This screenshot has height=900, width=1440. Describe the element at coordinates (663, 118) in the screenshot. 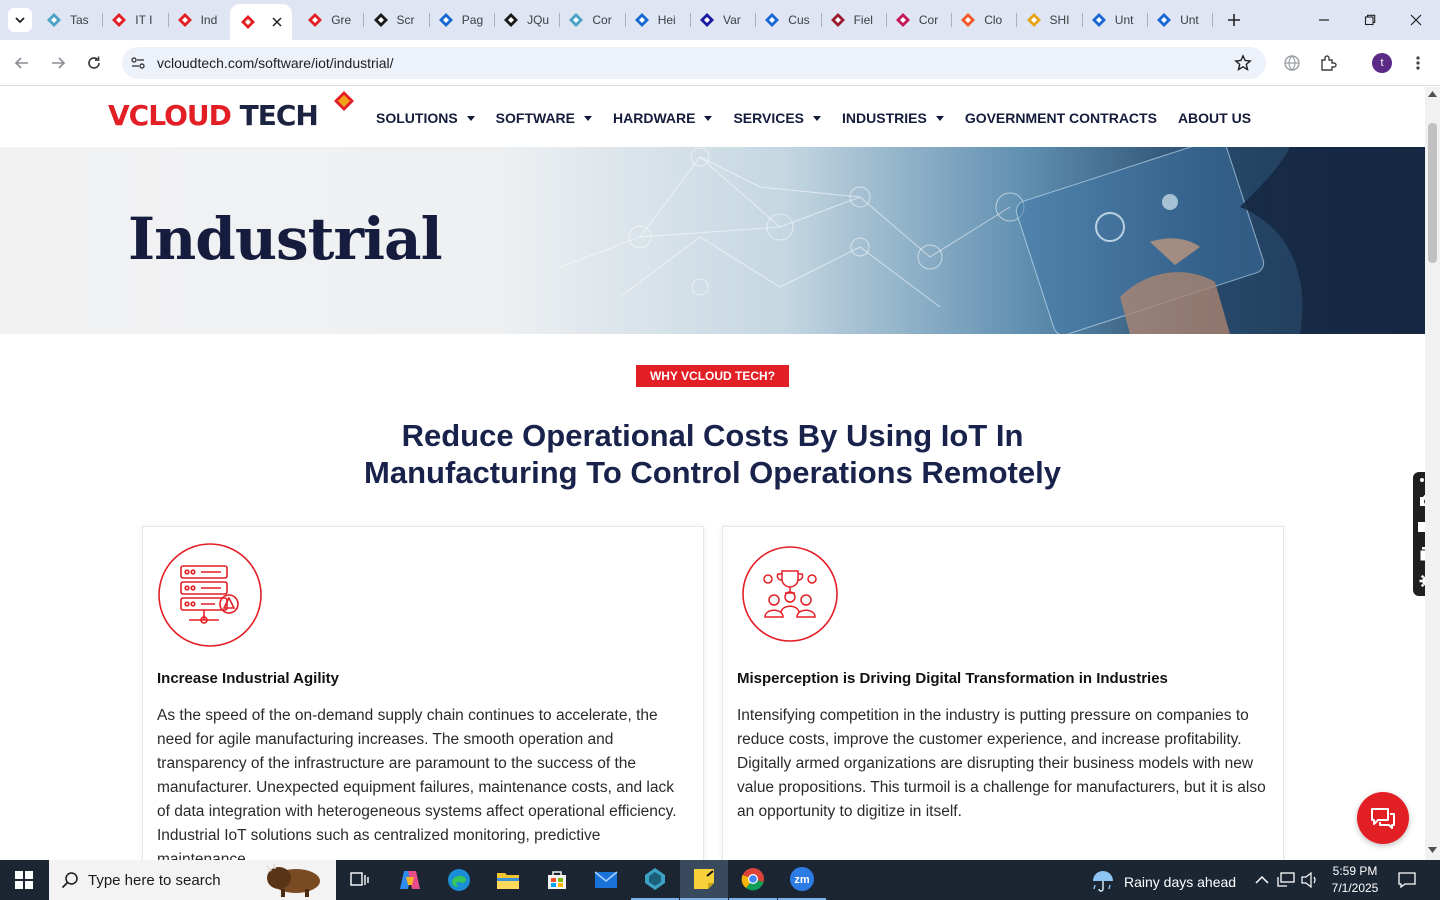

I see `nav-item-hardware: HARDWARE` at that location.